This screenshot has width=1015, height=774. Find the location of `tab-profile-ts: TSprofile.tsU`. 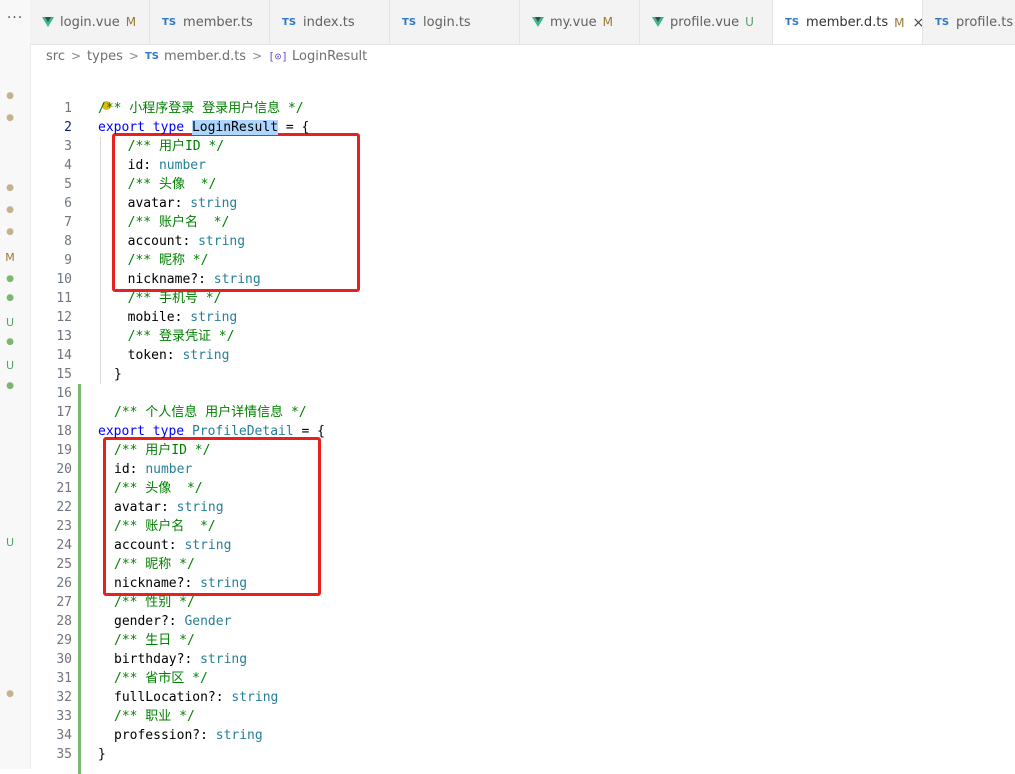

tab-profile-ts: TSprofile.tsU is located at coordinates (969, 22).